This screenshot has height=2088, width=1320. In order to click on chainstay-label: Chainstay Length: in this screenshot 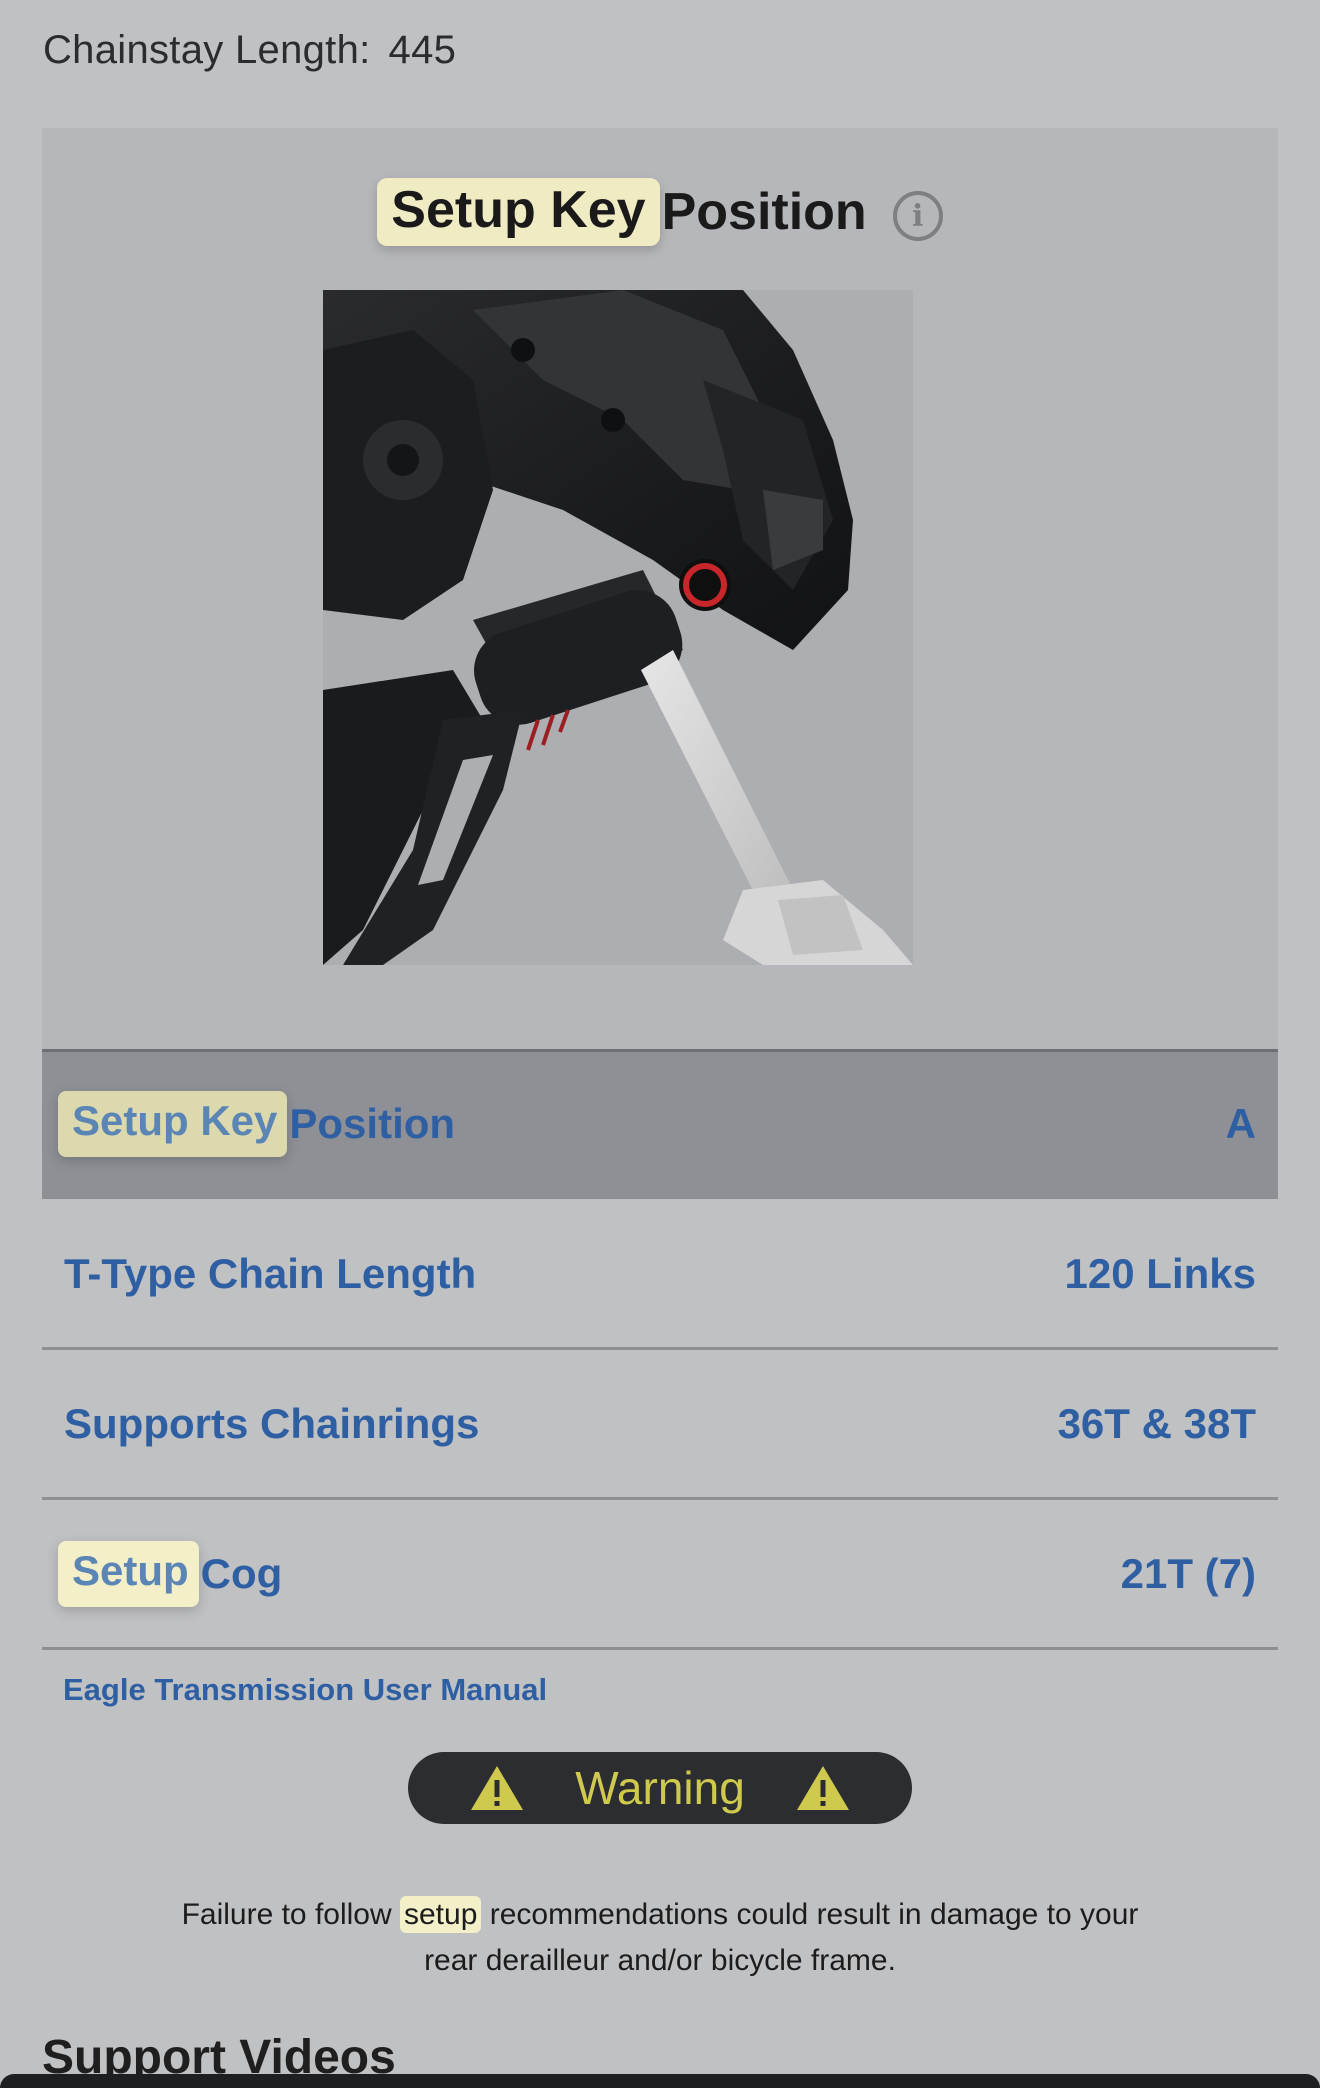, I will do `click(207, 50)`.